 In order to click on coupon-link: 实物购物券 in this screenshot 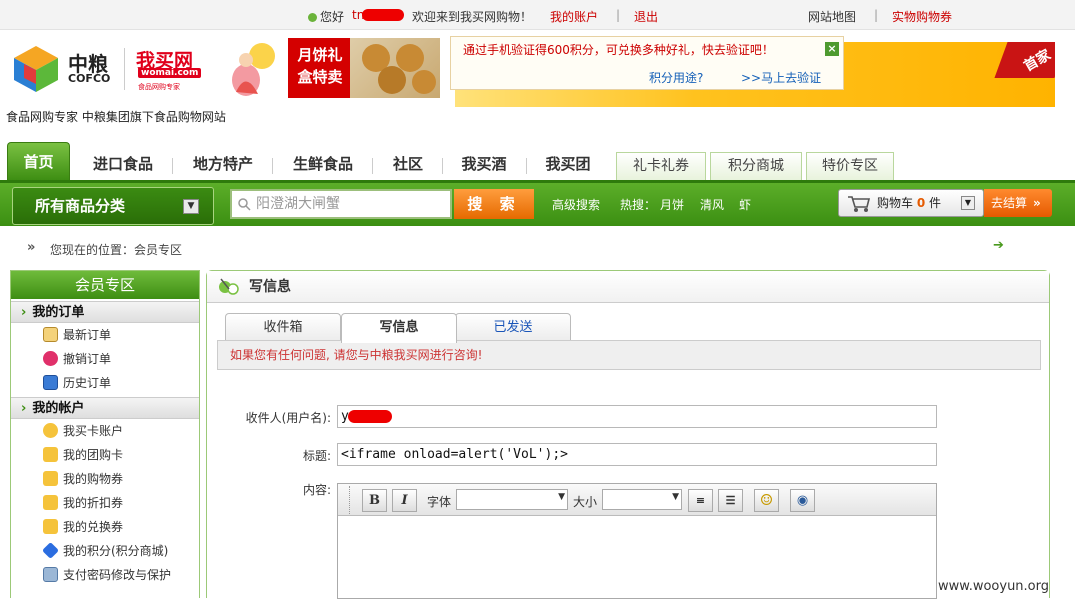, I will do `click(922, 16)`.